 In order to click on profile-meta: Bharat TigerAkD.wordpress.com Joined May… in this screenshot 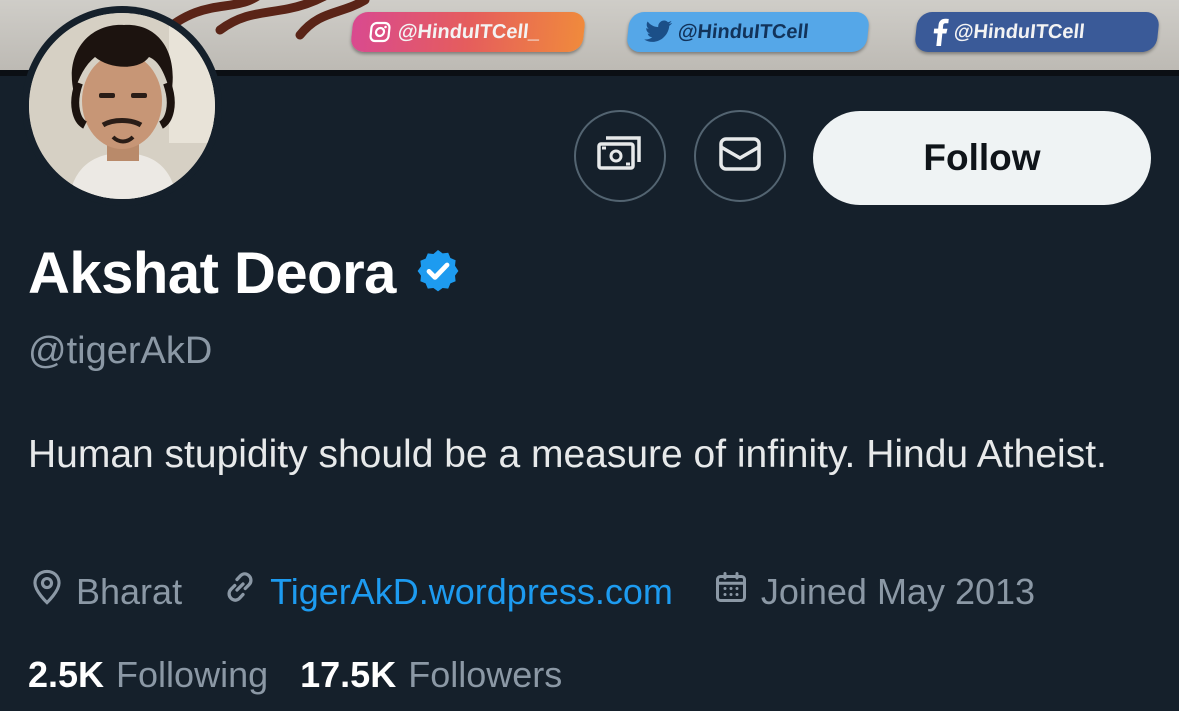, I will do `click(532, 591)`.